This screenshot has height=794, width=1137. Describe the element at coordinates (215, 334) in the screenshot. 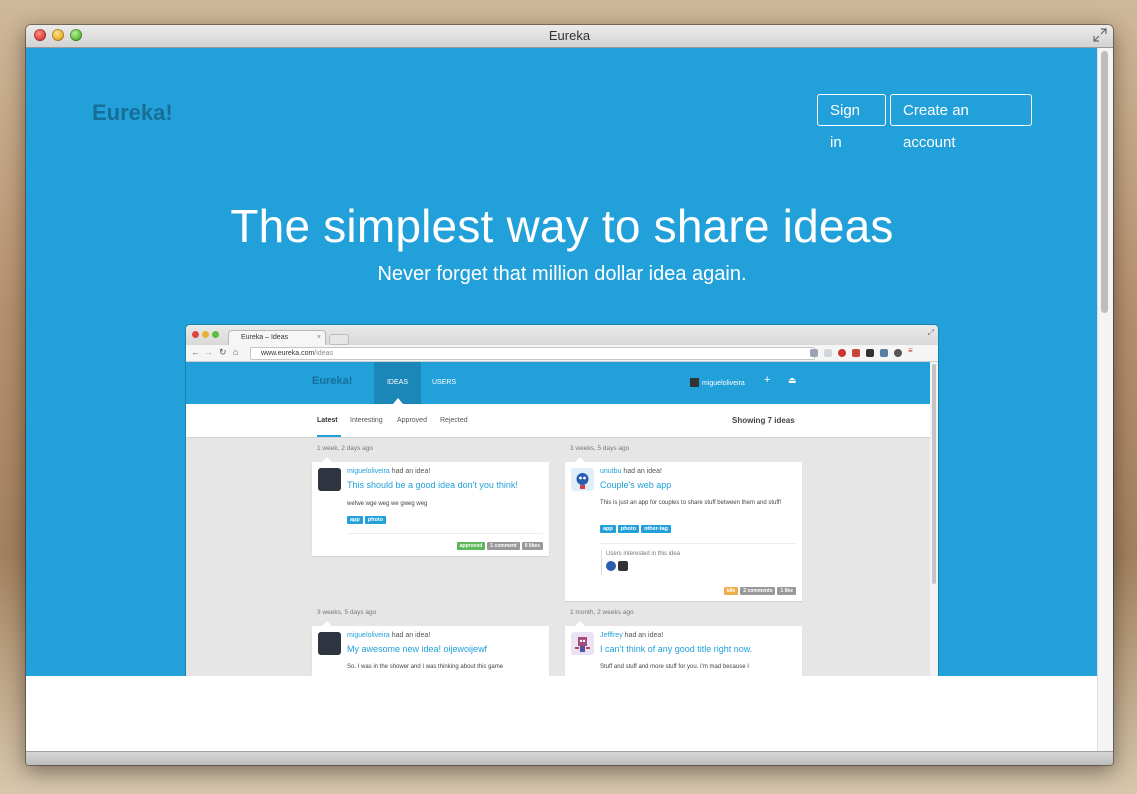

I see `preview-zoom-dot` at that location.